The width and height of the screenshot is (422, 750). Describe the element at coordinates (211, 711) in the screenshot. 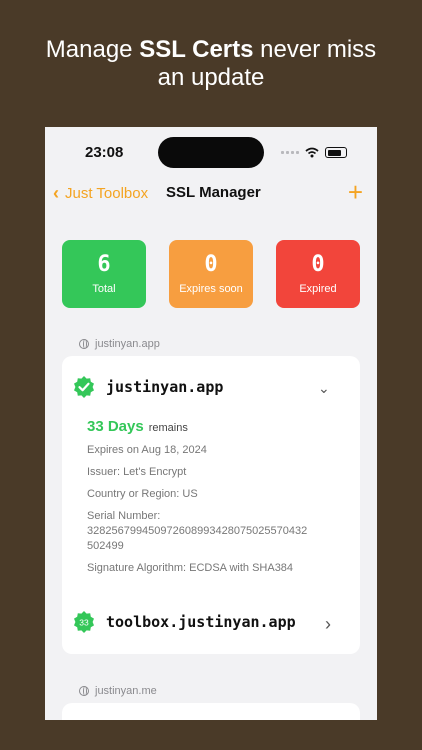

I see `cert-card` at that location.